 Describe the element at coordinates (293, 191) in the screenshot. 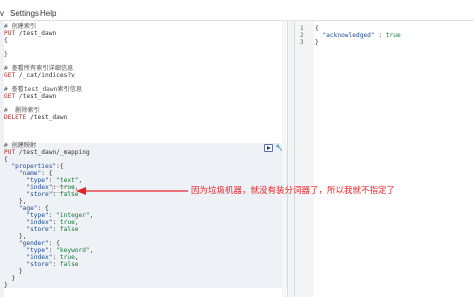

I see `annotation-text: 因为垃圾机器，就没有装分词器了，所以我就不指定了` at that location.